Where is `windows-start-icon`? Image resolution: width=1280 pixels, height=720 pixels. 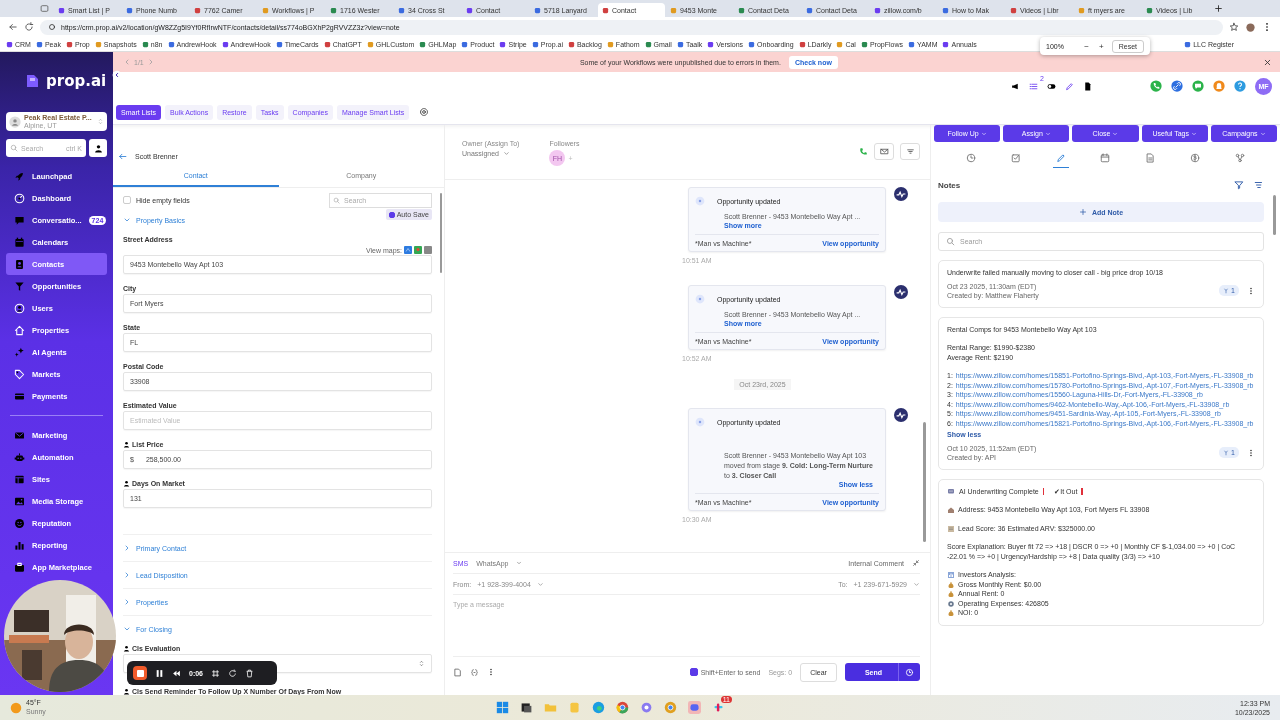 windows-start-icon is located at coordinates (502, 707).